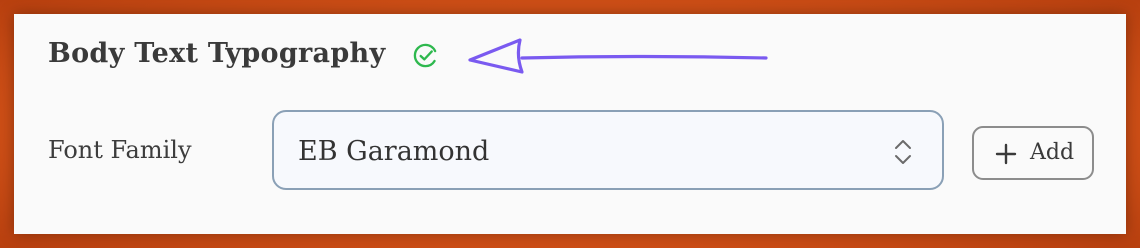  I want to click on plus-icon, so click(1006, 154).